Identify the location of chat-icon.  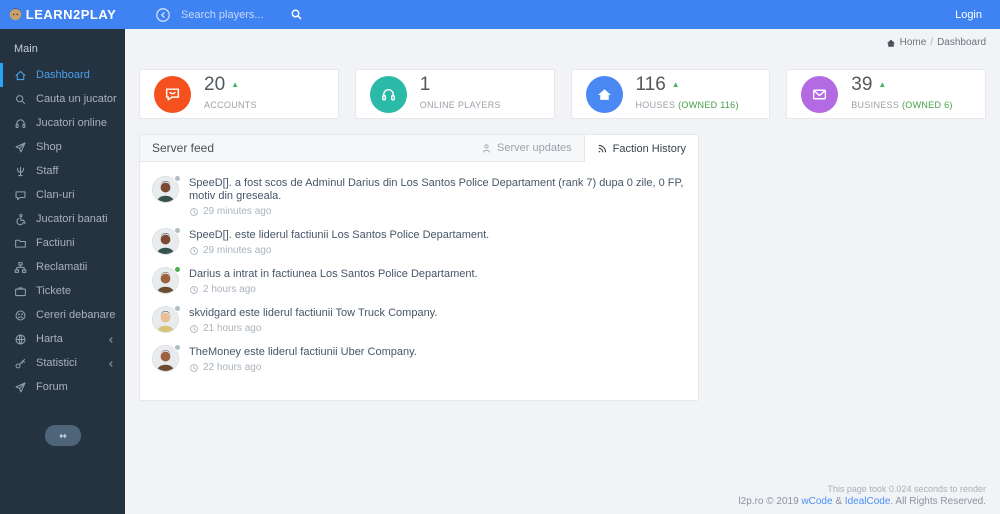
(20, 195).